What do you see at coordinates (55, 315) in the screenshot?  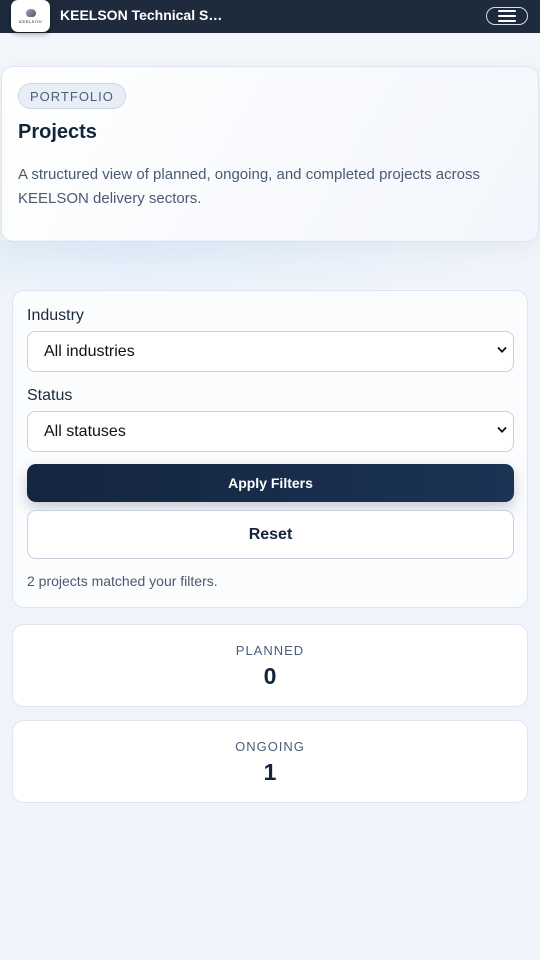 I see `industry-label: Industry` at bounding box center [55, 315].